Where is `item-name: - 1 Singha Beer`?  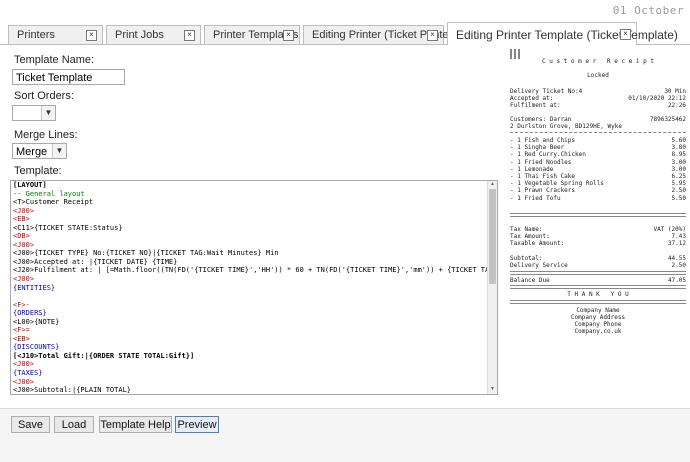 item-name: - 1 Singha Beer is located at coordinates (537, 147).